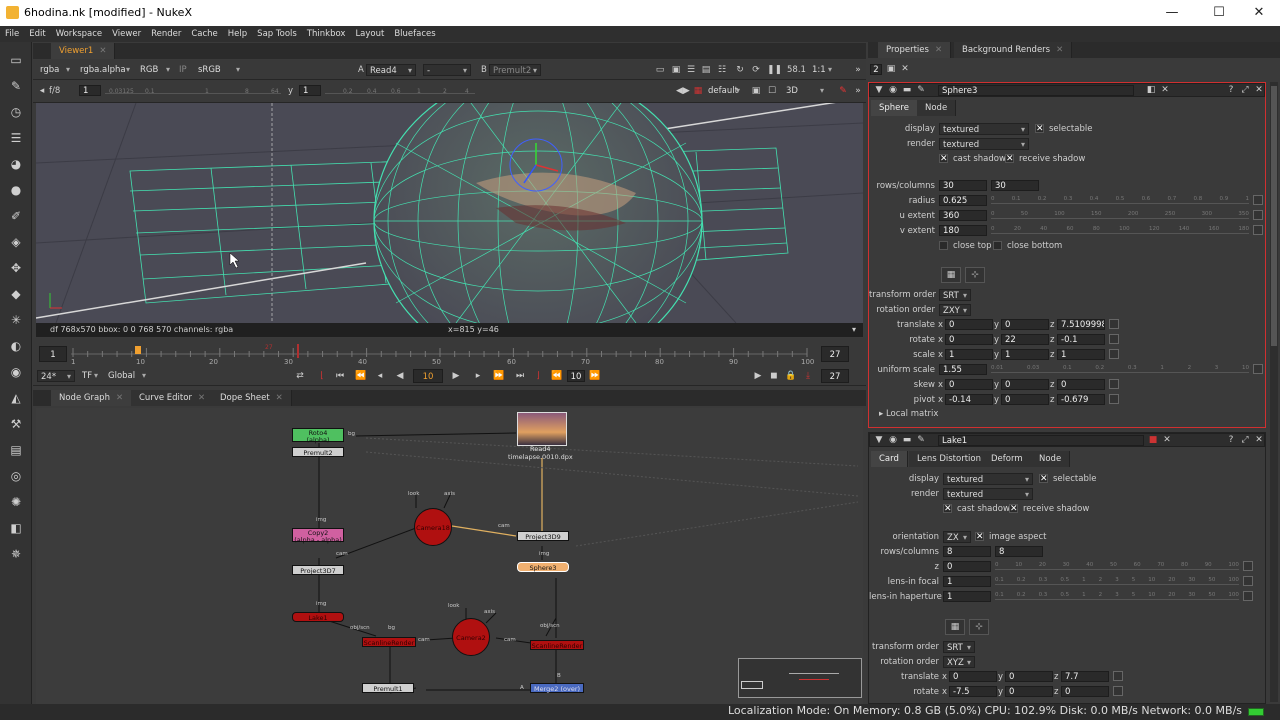 The height and width of the screenshot is (720, 1280). What do you see at coordinates (1025, 399) in the screenshot?
I see `pivot-y-input: 0` at bounding box center [1025, 399].